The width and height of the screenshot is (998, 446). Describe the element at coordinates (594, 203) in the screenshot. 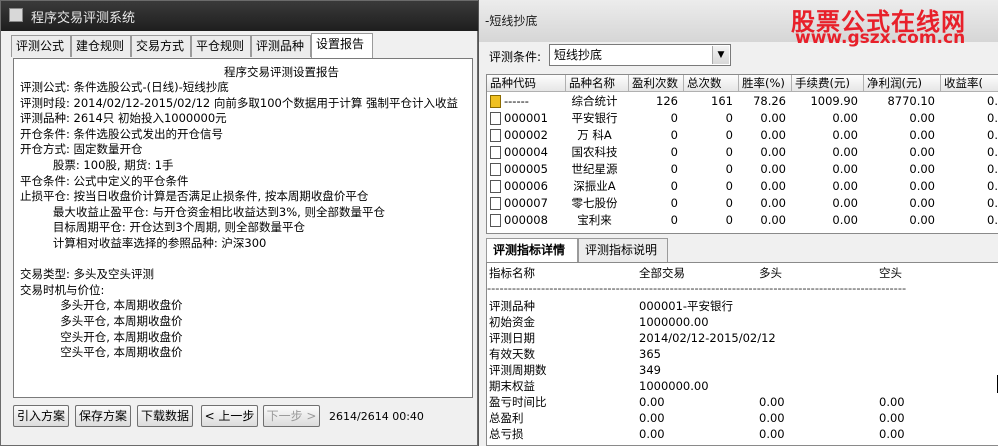

I see `table-cell: 零七股份` at that location.